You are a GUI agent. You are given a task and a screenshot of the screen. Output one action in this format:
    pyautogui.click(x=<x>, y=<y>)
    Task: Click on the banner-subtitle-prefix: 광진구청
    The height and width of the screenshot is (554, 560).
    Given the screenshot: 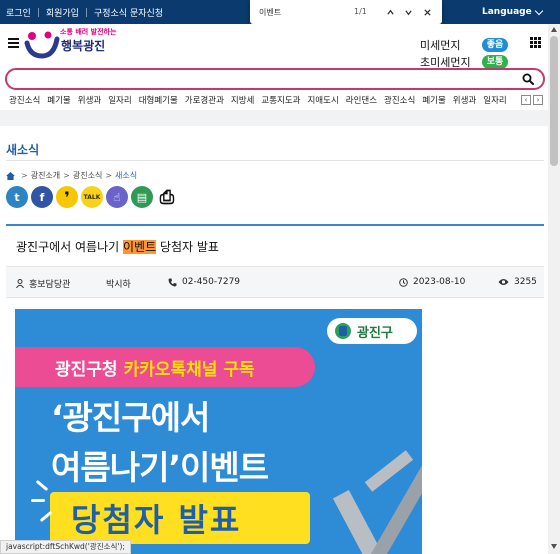 What is the action you would take?
    pyautogui.click(x=86, y=369)
    